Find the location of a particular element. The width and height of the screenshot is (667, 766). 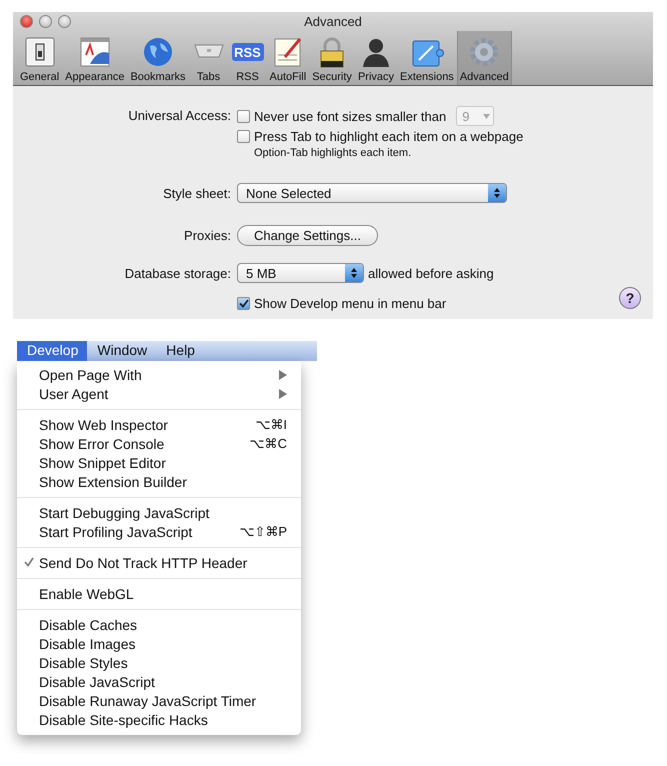

toolbar-tab: Appearance is located at coordinates (95, 58).